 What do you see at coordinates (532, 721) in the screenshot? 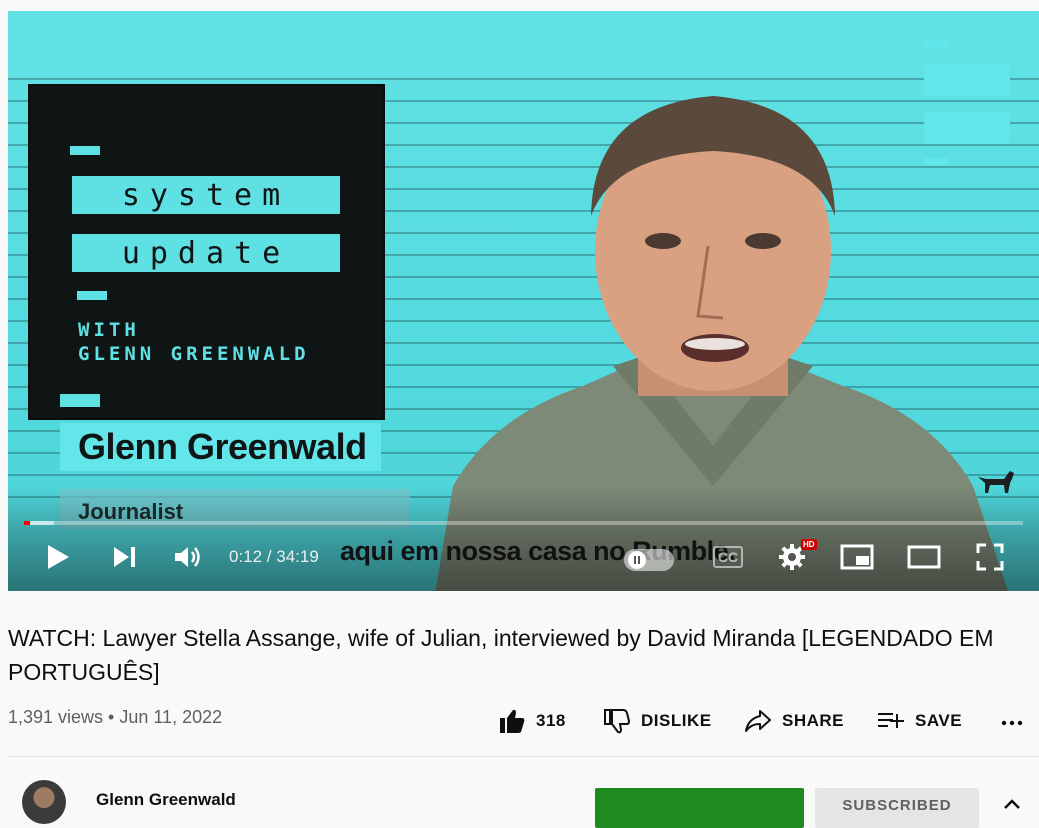
I see `like-button: 318` at bounding box center [532, 721].